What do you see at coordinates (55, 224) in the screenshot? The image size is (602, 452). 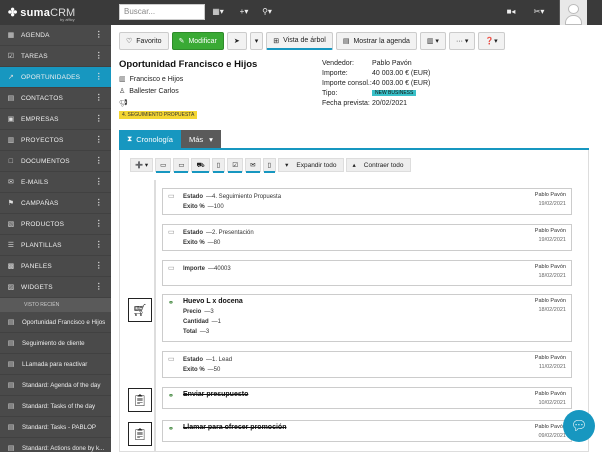 I see `sidebar-item-productos: ▧ PRODUCTOS ⋮` at bounding box center [55, 224].